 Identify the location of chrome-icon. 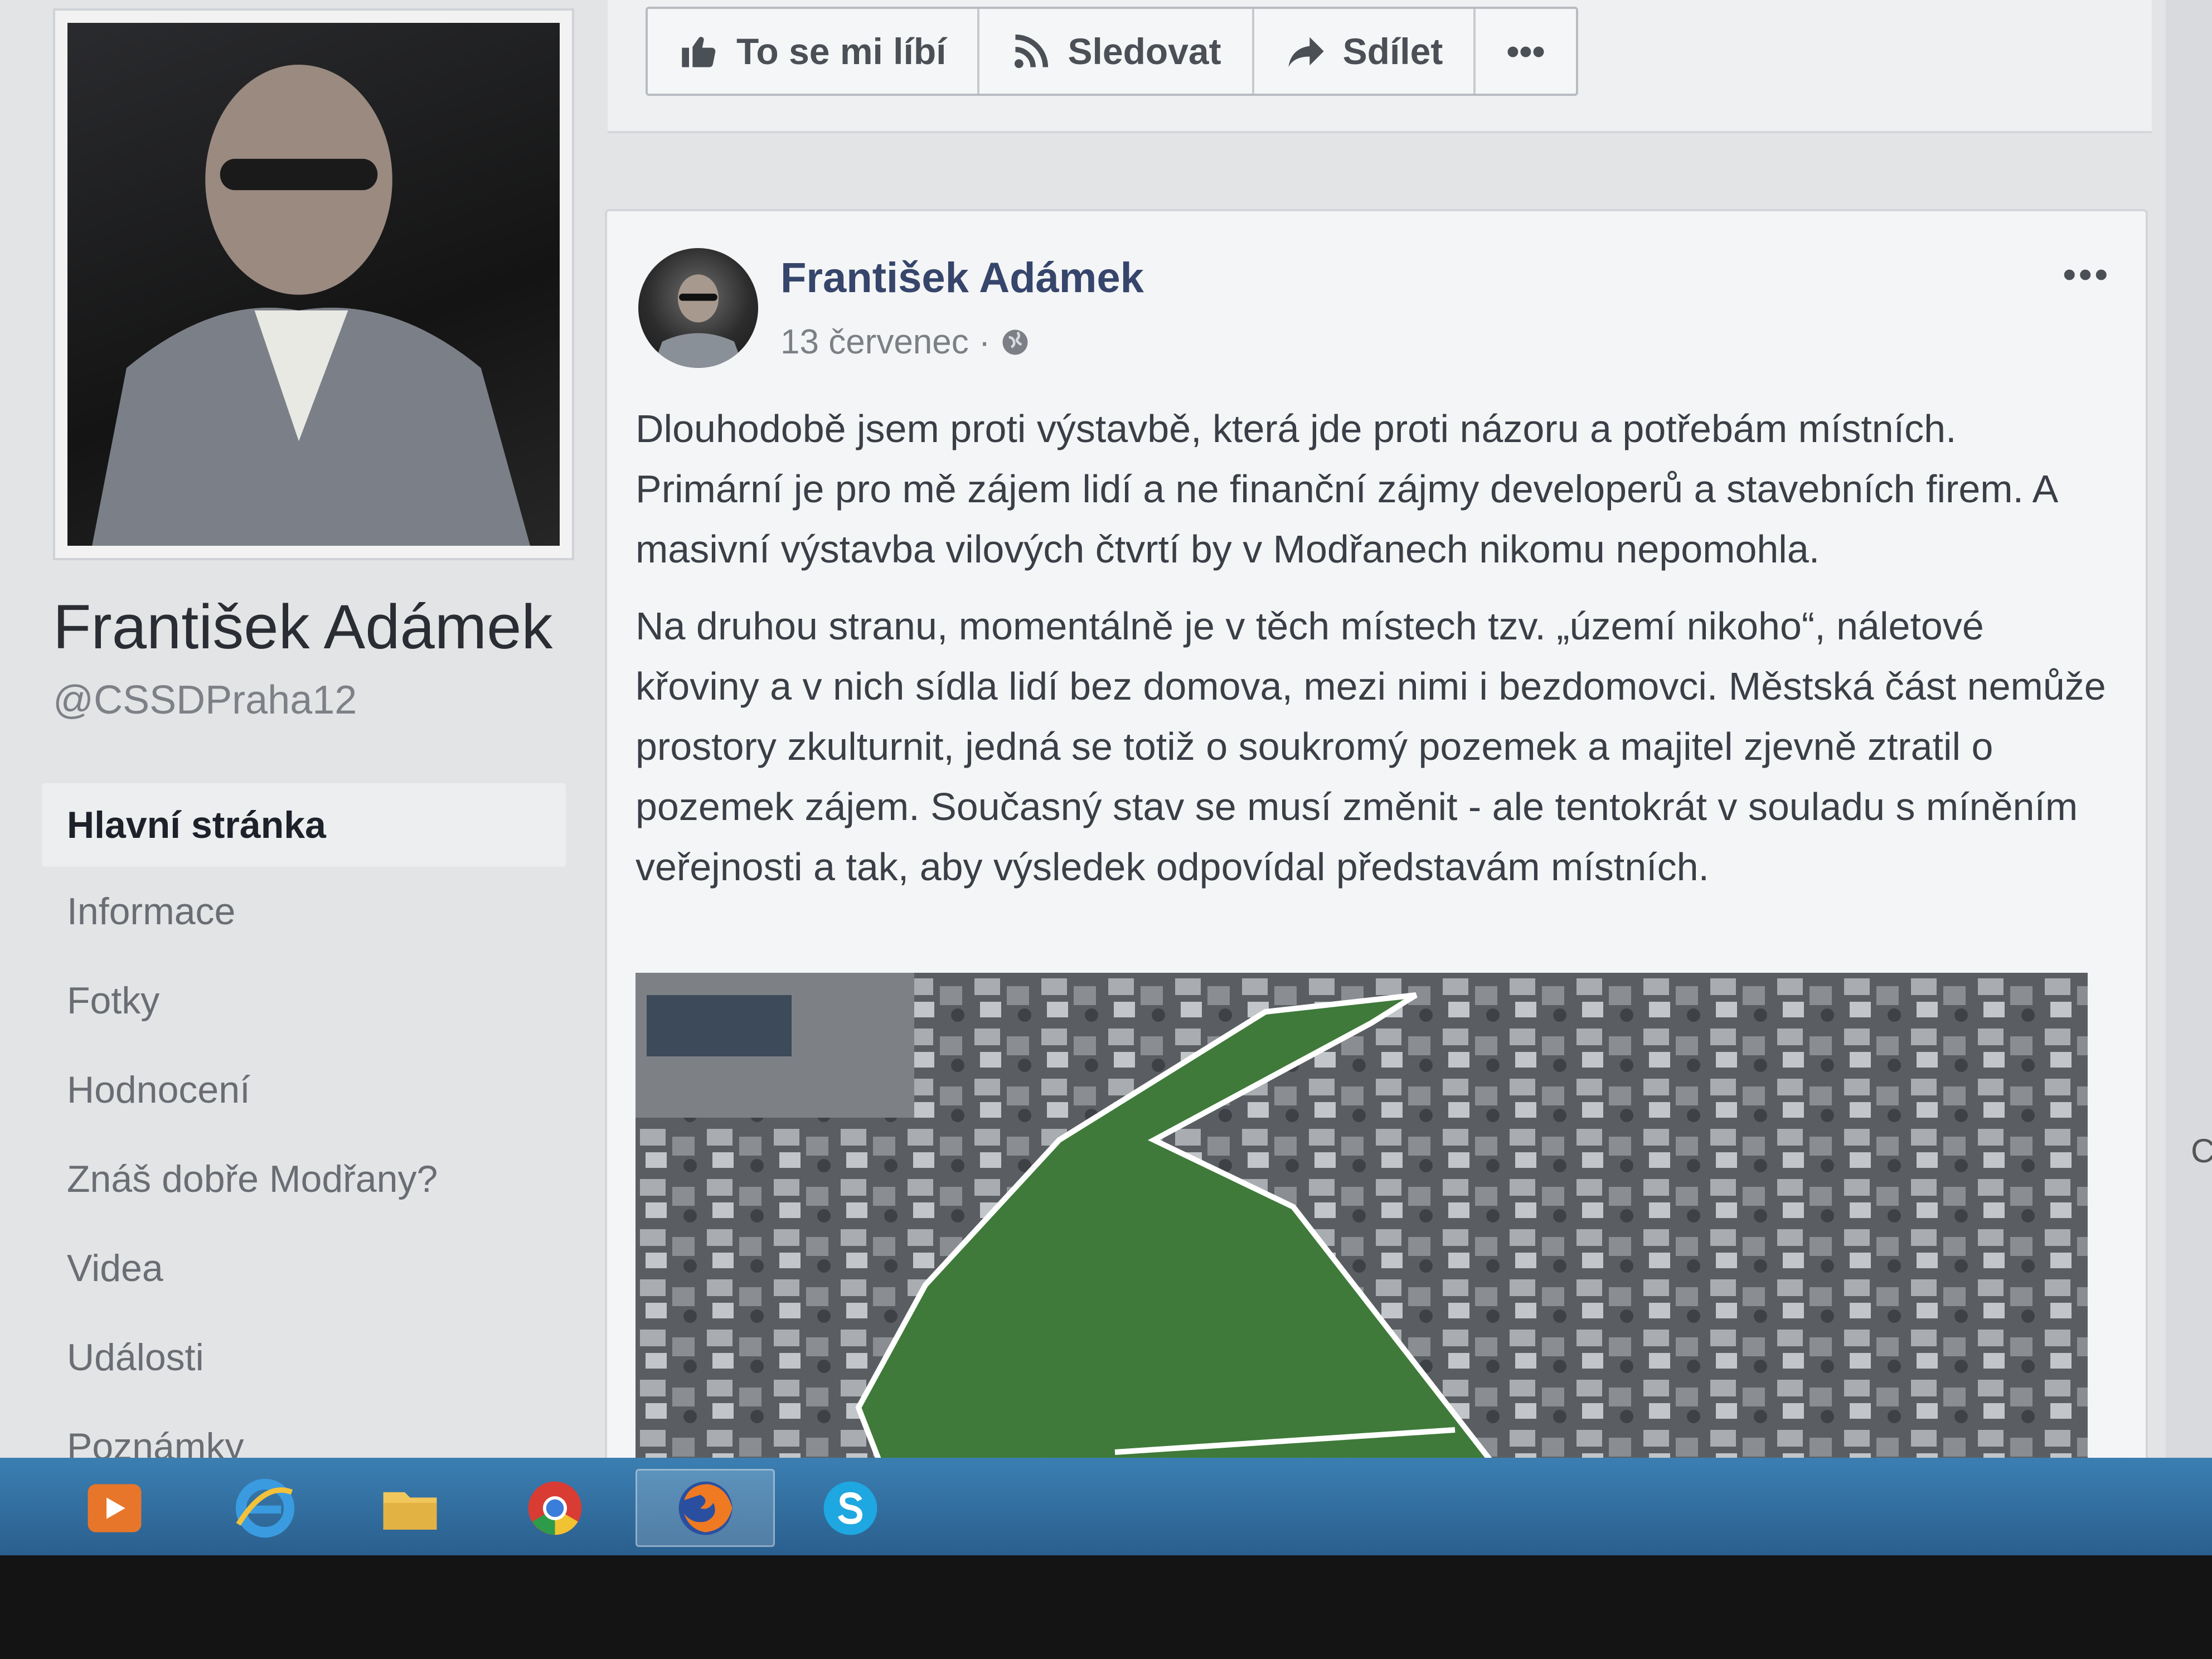
(554, 1508).